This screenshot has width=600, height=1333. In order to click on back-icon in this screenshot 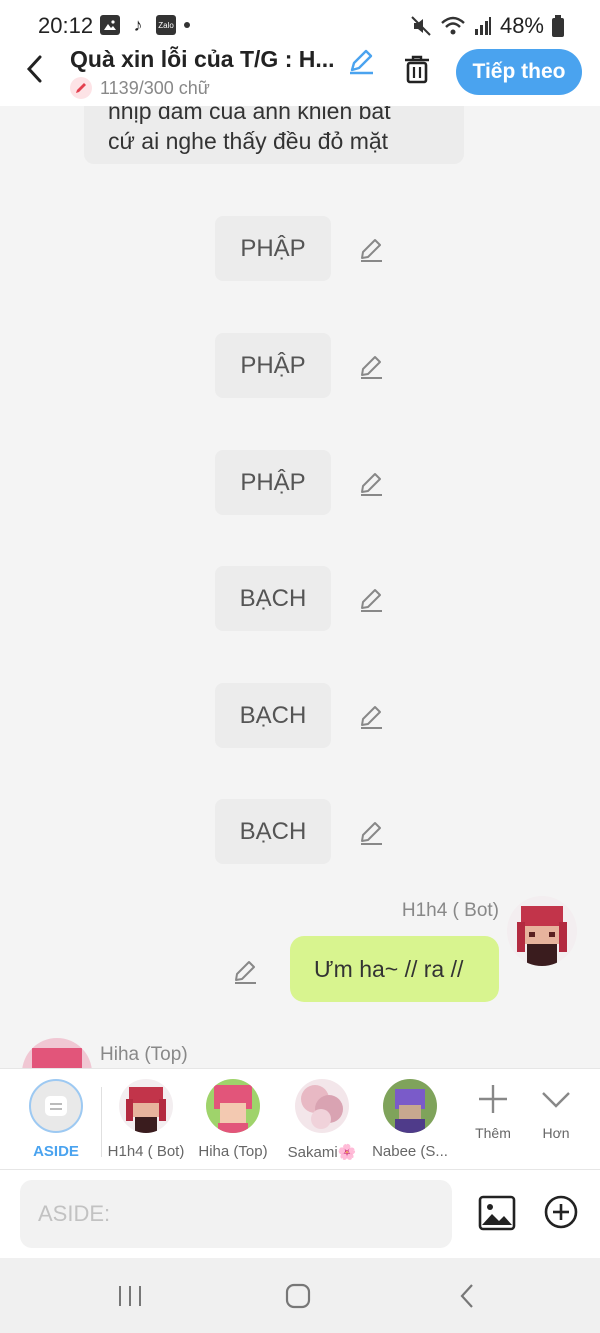, I will do `click(466, 1296)`.